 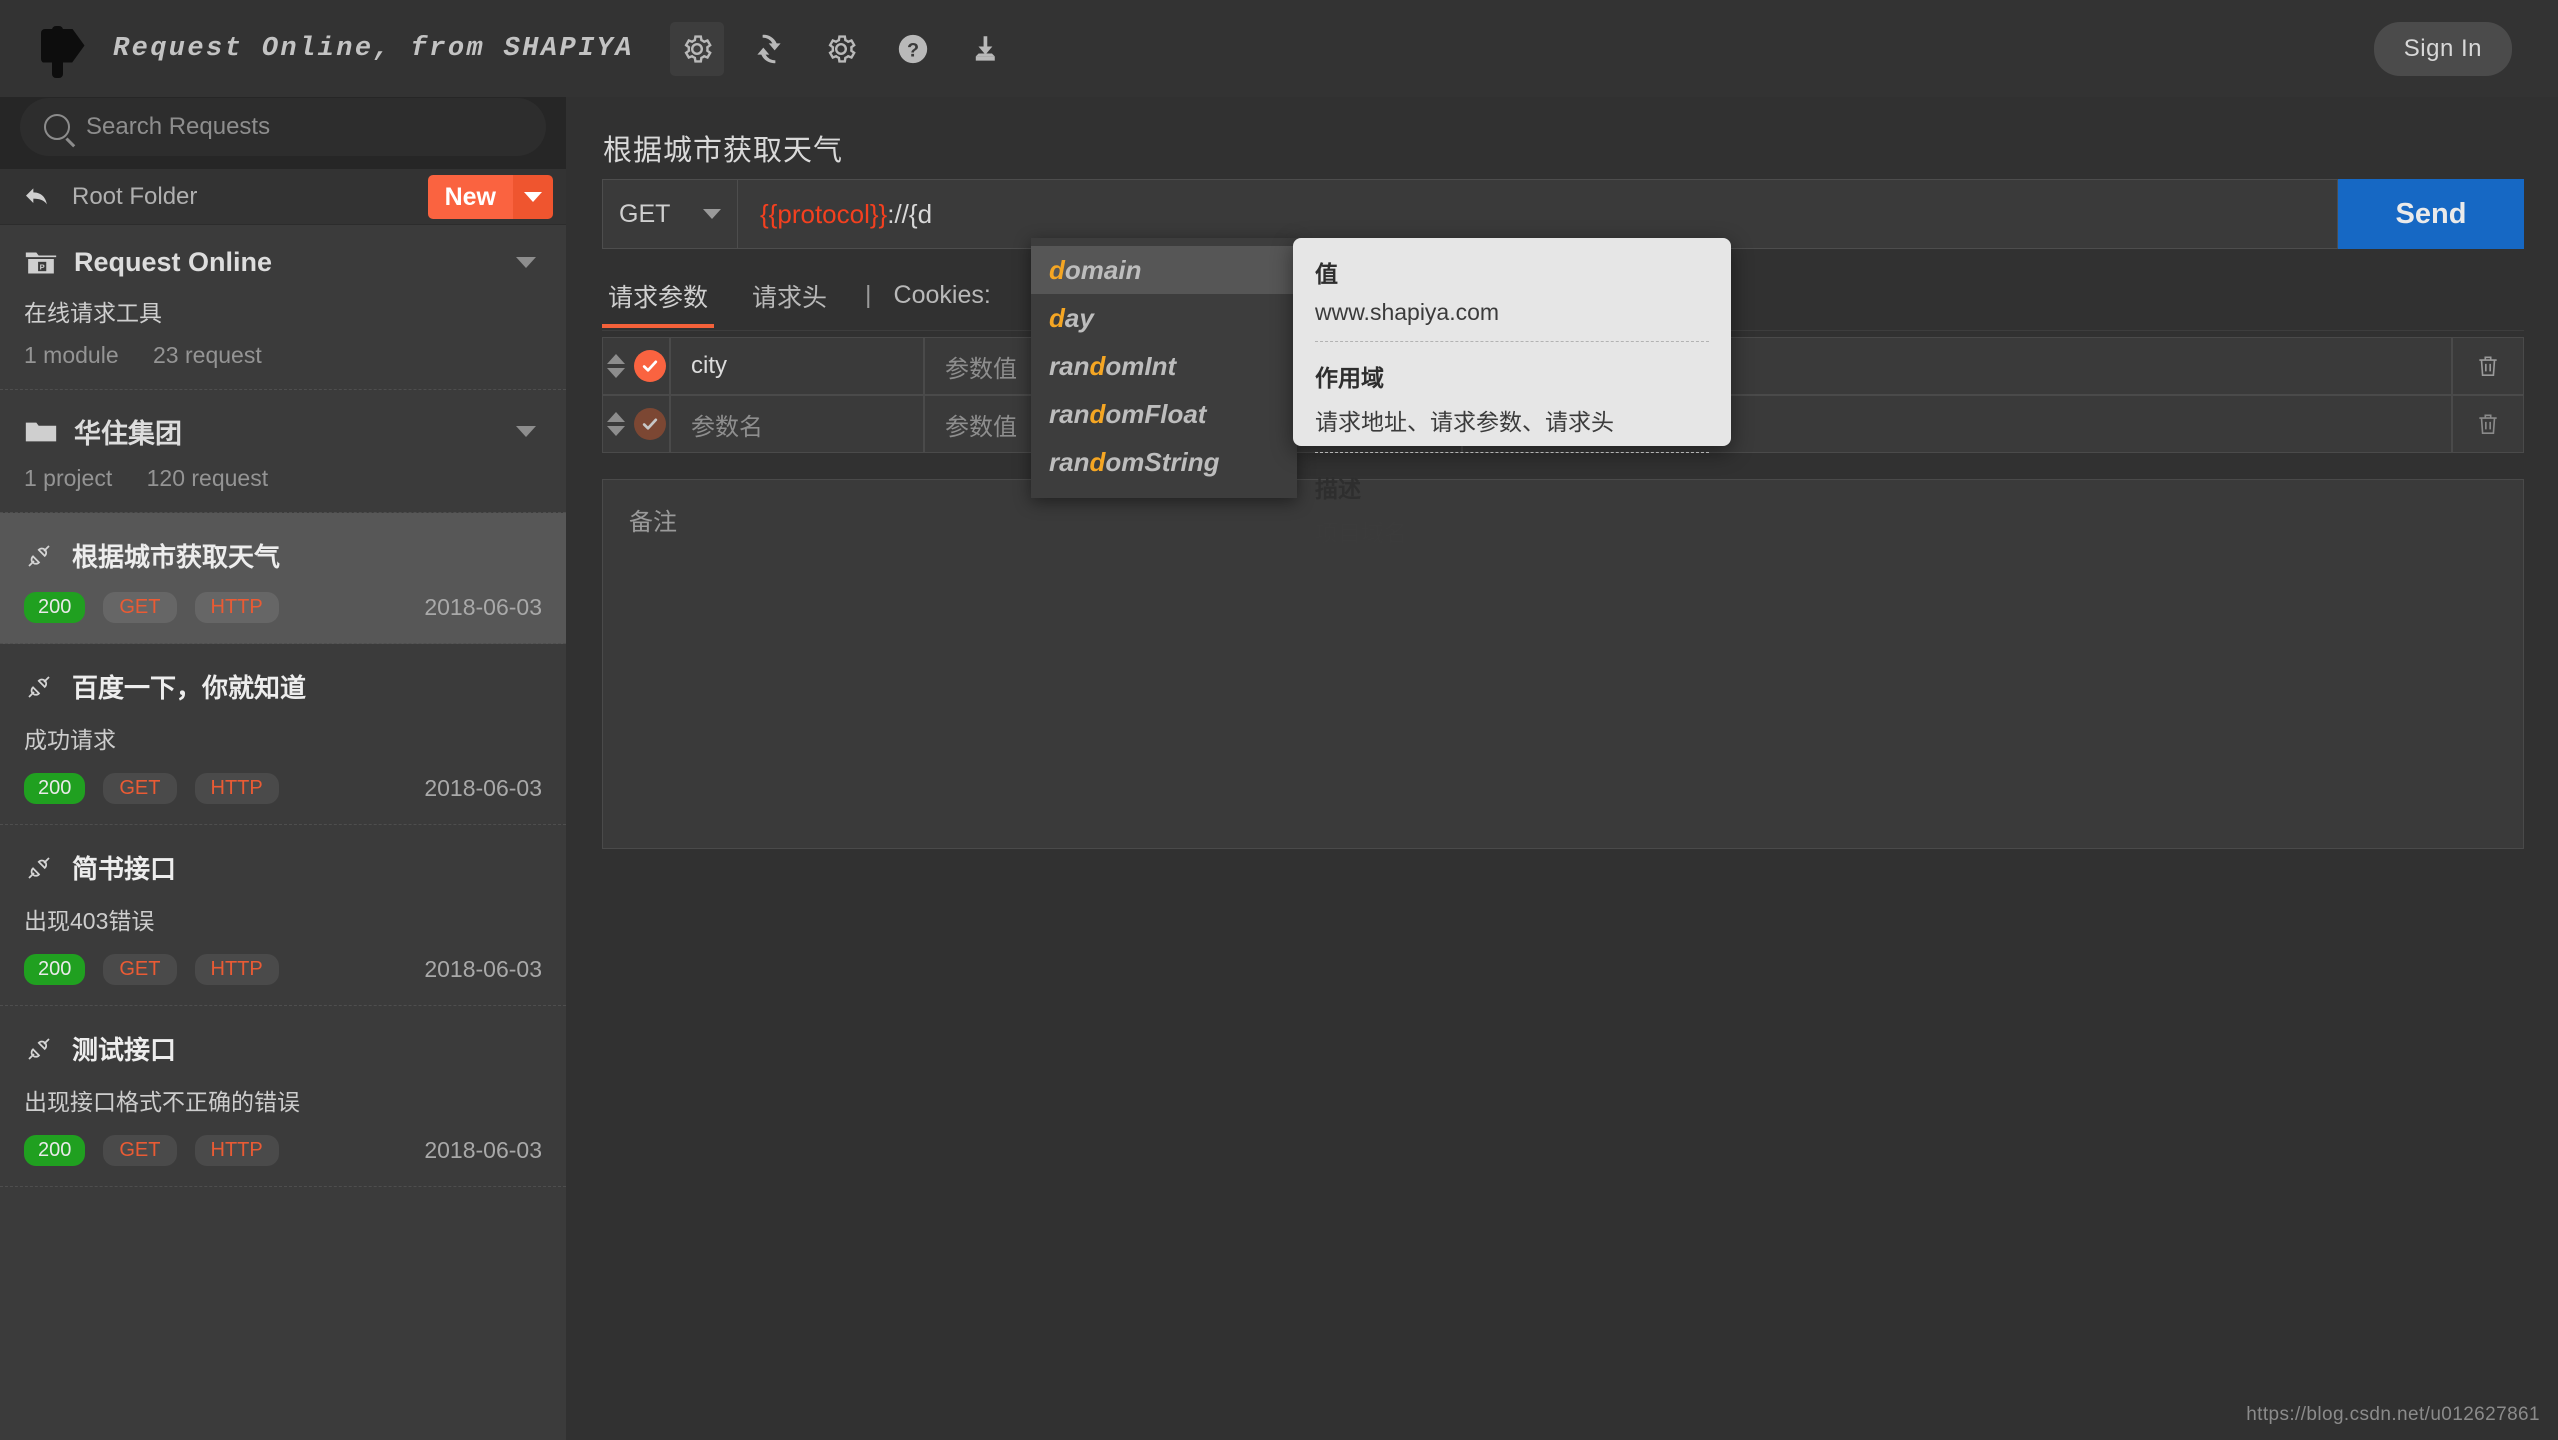 I want to click on autocomplete-item: ran d omString, so click(x=1164, y=462).